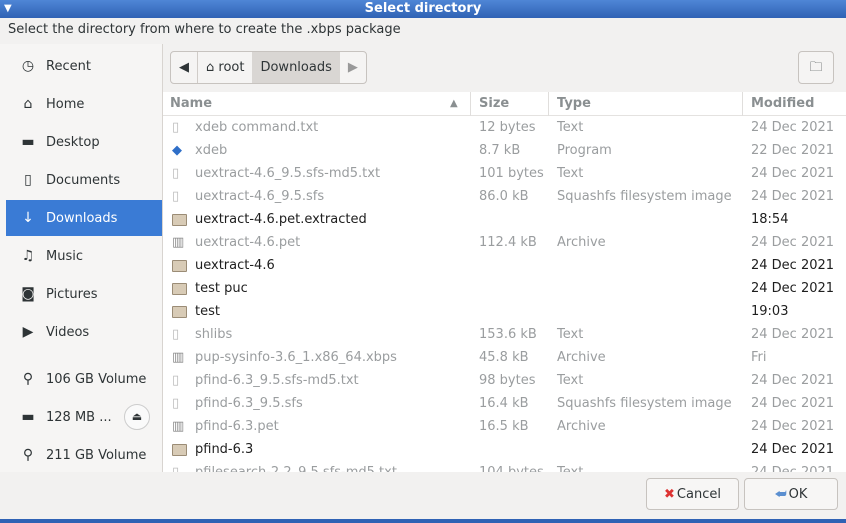 The image size is (846, 523). Describe the element at coordinates (507, 127) in the screenshot. I see `file-size: 12 bytes` at that location.